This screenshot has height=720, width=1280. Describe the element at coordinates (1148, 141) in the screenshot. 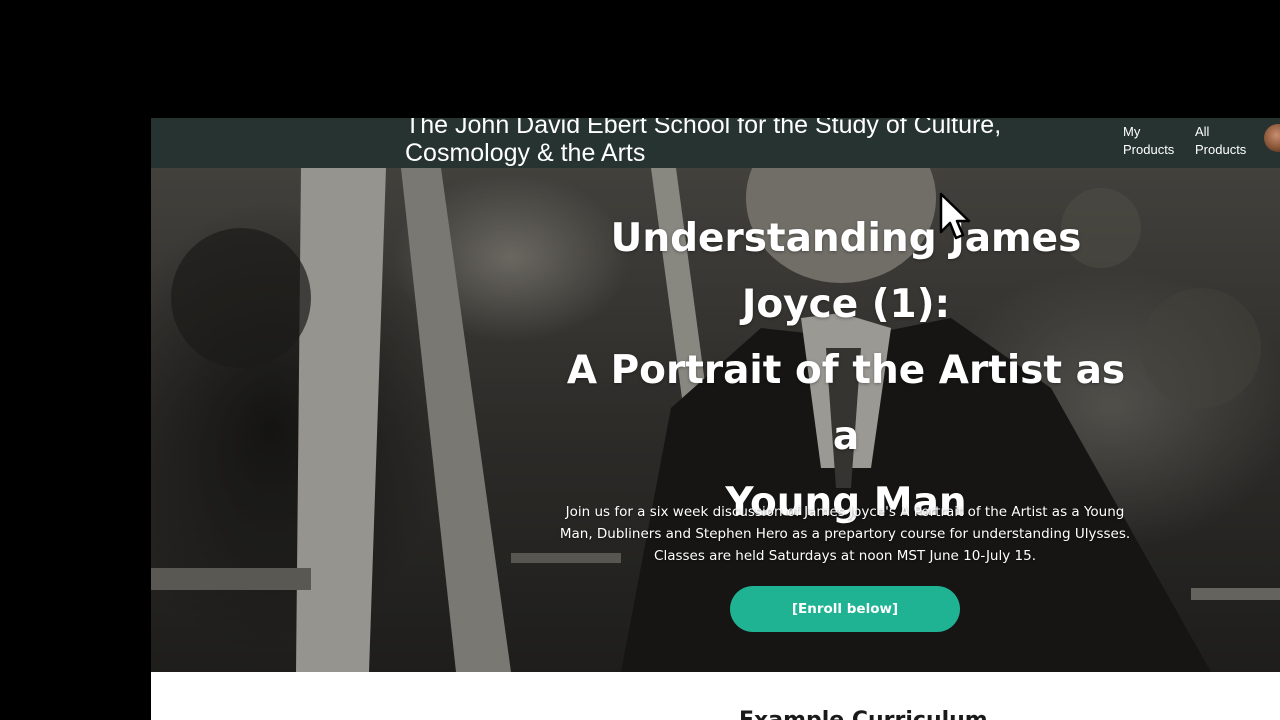

I see `nav-my-products-link: My Products` at that location.